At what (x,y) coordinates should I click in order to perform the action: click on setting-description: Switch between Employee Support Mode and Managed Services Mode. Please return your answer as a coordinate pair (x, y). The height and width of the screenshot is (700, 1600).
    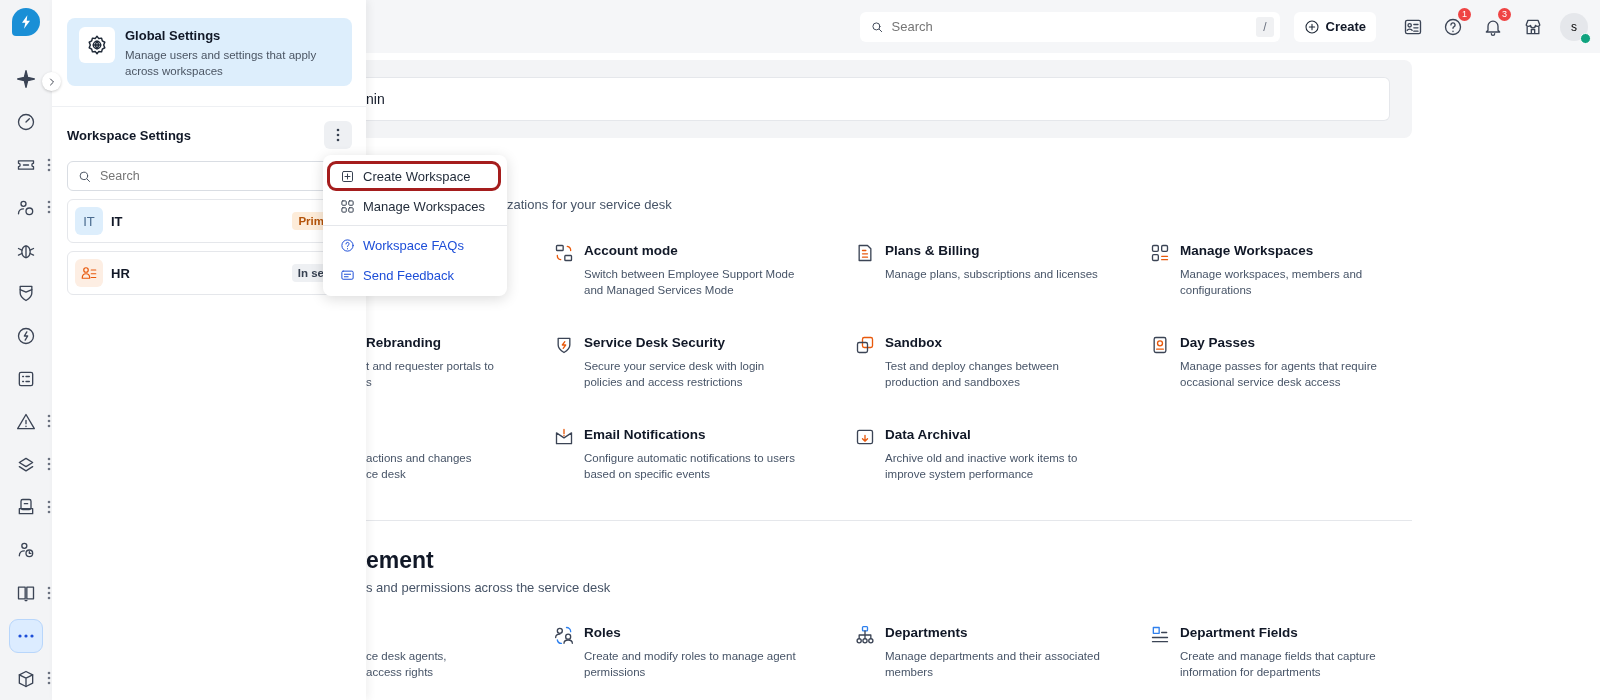
    Looking at the image, I should click on (689, 282).